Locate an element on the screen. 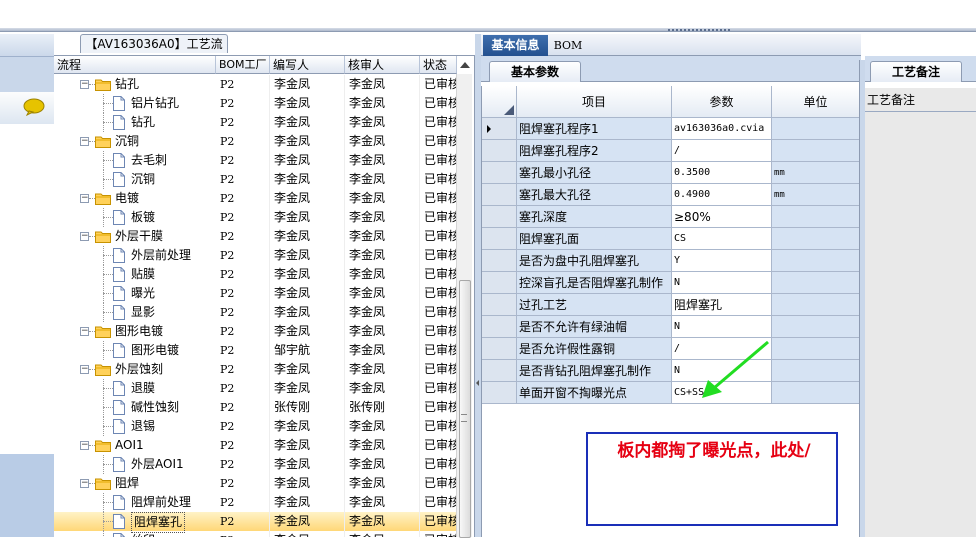 This screenshot has width=976, height=538. tab-basic-params: 基本参数 is located at coordinates (535, 71).